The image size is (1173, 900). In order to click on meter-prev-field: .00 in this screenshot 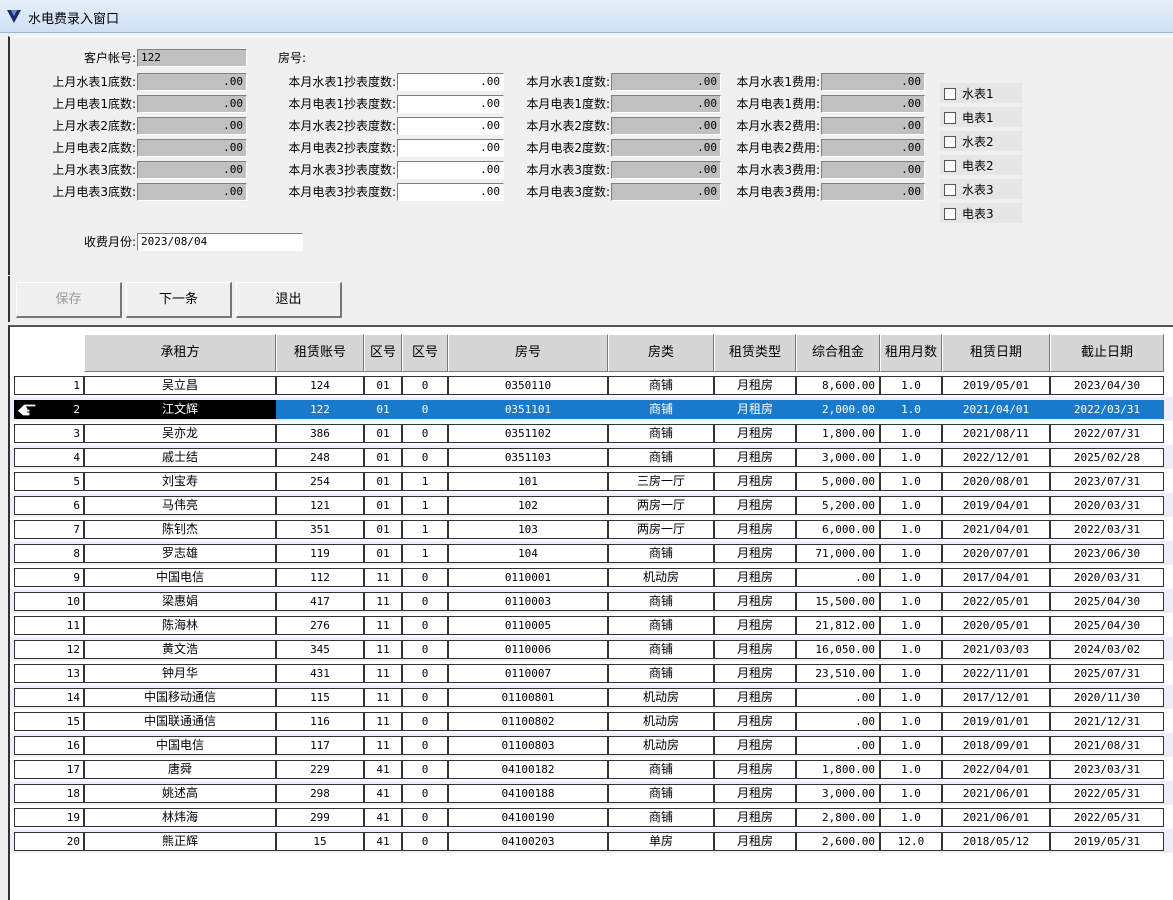, I will do `click(192, 192)`.